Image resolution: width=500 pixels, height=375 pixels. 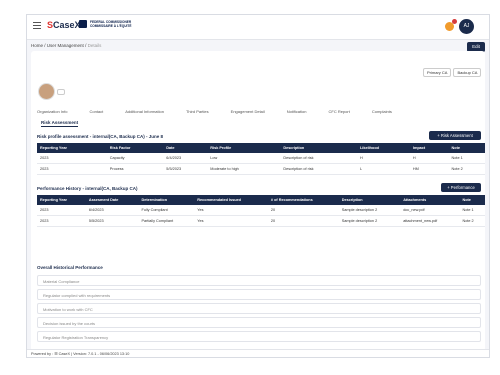 What do you see at coordinates (96, 113) in the screenshot?
I see `tab-contact: Contact` at bounding box center [96, 113].